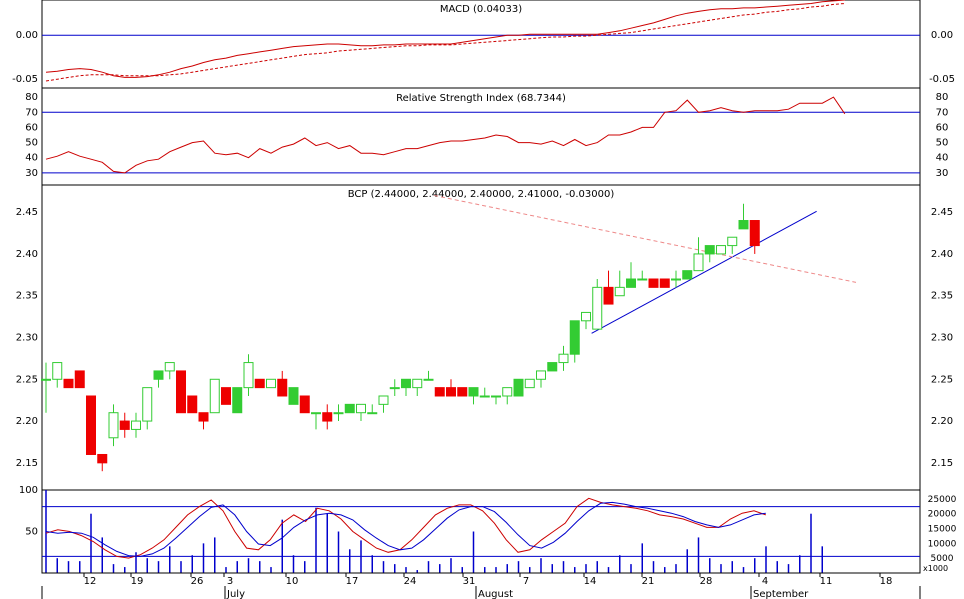 Image resolution: width=964 pixels, height=599 pixels. What do you see at coordinates (481, 531) in the screenshot?
I see `stoch-frame` at bounding box center [481, 531].